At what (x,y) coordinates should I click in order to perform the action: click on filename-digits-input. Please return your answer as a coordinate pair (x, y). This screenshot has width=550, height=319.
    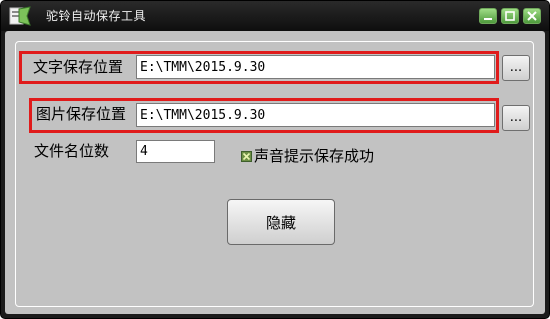
    Looking at the image, I should click on (175, 151).